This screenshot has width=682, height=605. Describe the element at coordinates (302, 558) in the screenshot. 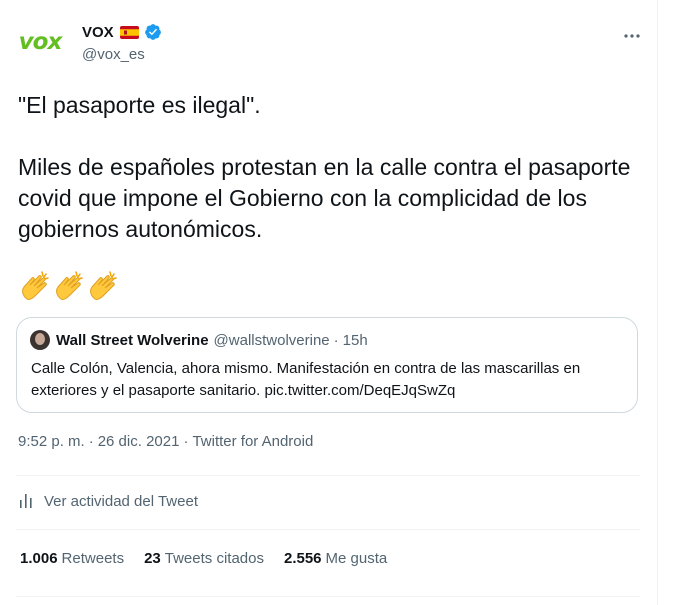

I see `likes-count: 2.556` at that location.